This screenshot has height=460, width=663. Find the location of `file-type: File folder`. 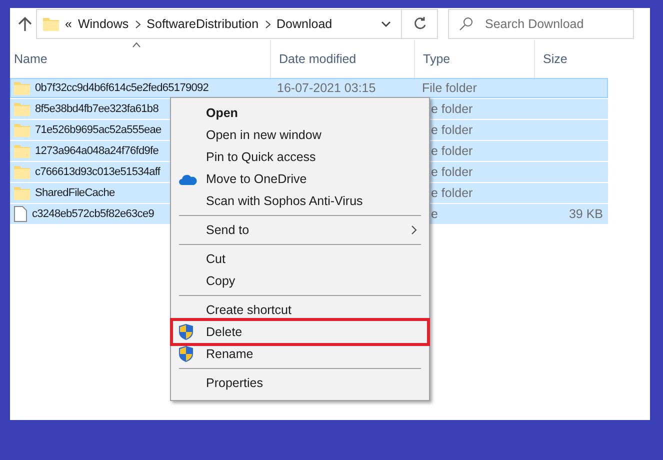

file-type: File folder is located at coordinates (449, 88).